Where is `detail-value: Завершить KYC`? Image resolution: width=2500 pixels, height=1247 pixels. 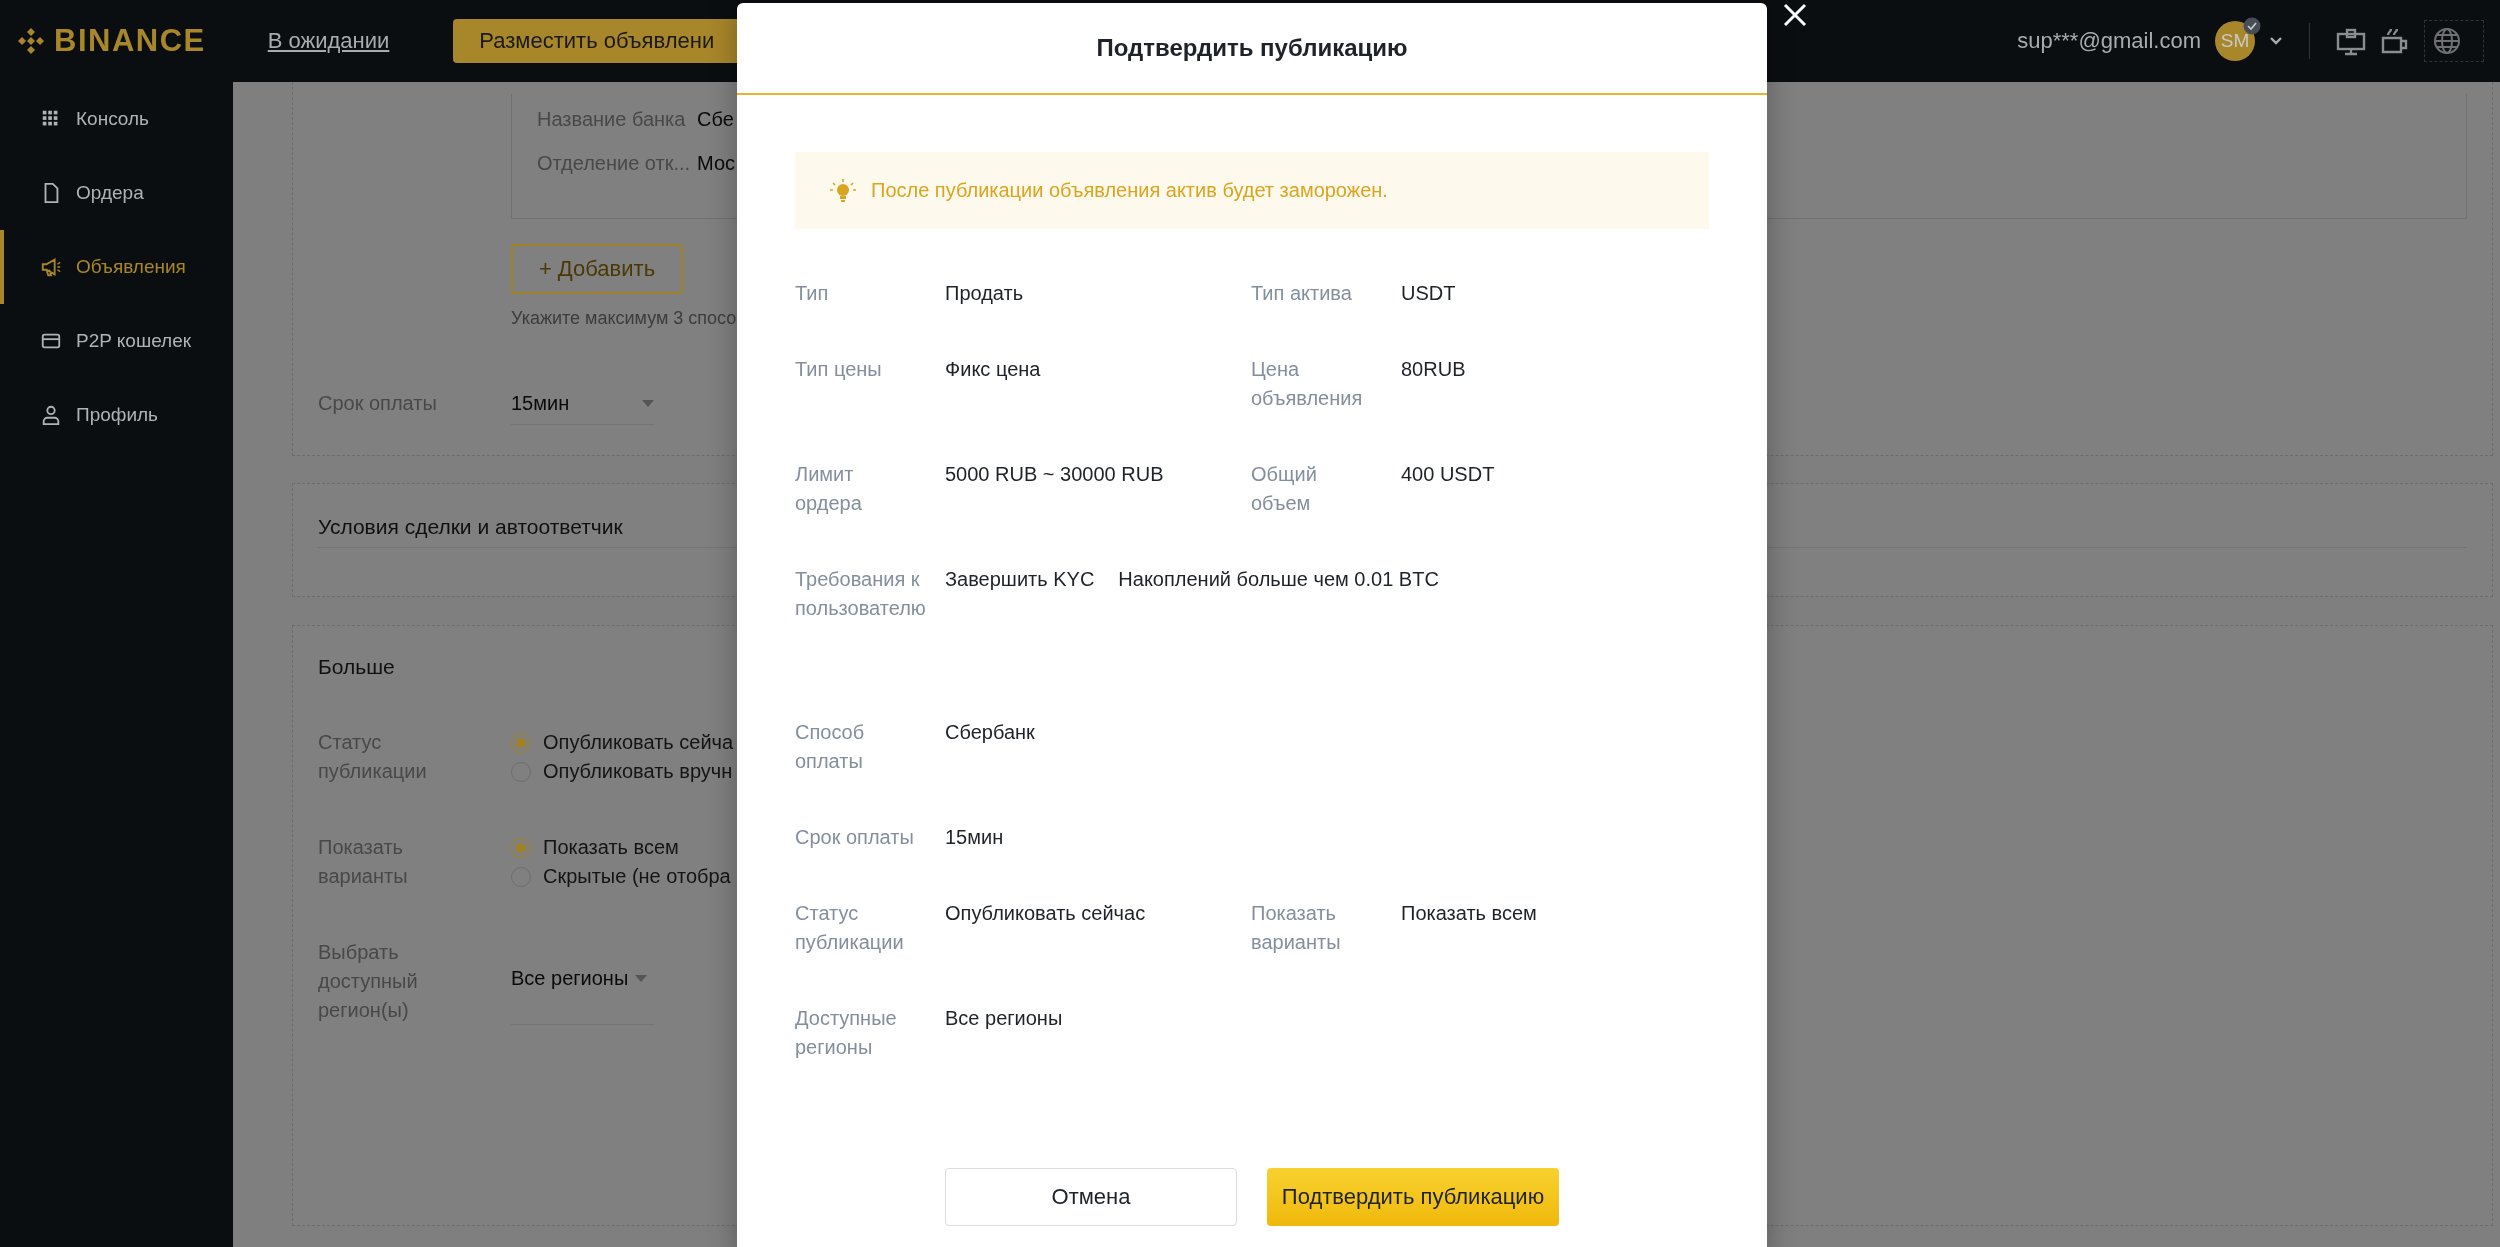
detail-value: Завершить KYC is located at coordinates (1020, 579).